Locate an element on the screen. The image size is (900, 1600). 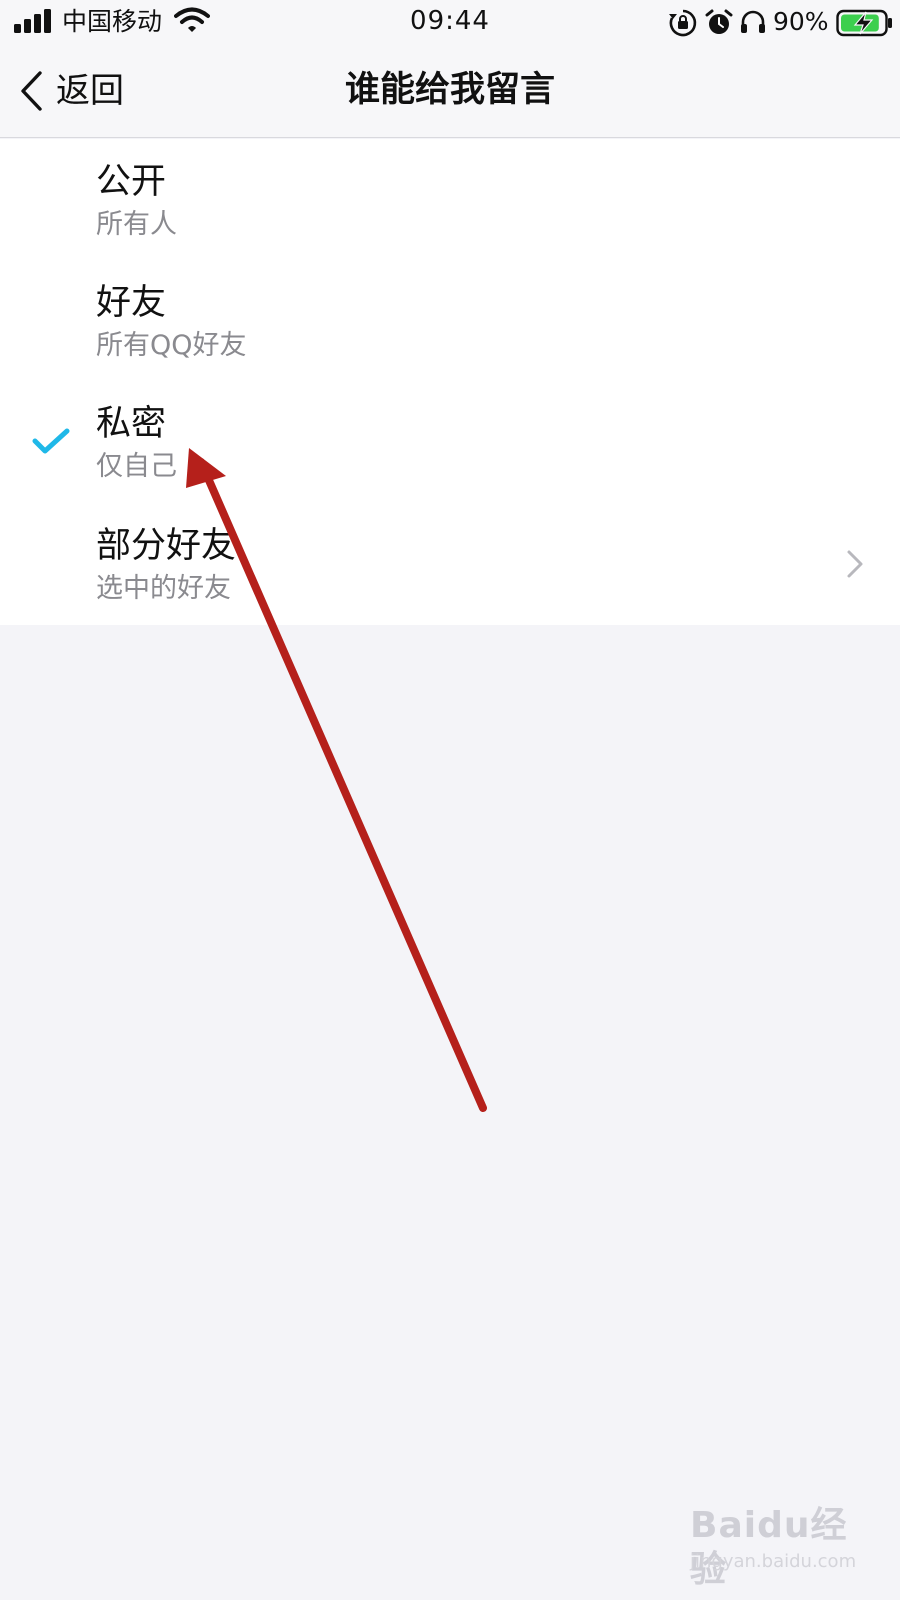
option-subtitle: 所有QQ好友 is located at coordinates (171, 345).